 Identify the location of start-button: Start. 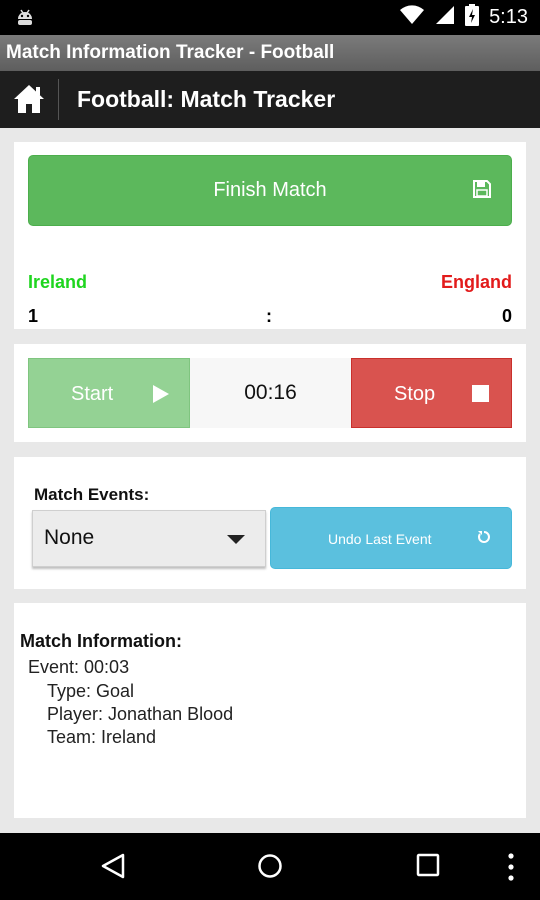
(109, 393).